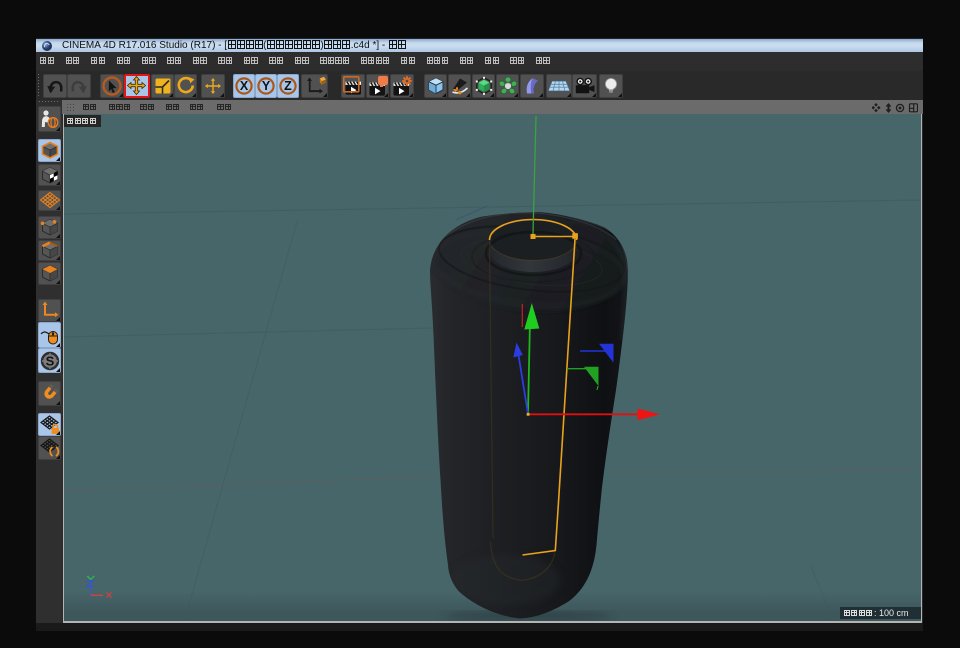  I want to click on svg-text: Z, so click(288, 86).